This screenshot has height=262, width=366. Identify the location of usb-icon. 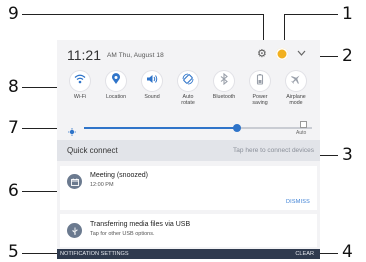
(74, 230).